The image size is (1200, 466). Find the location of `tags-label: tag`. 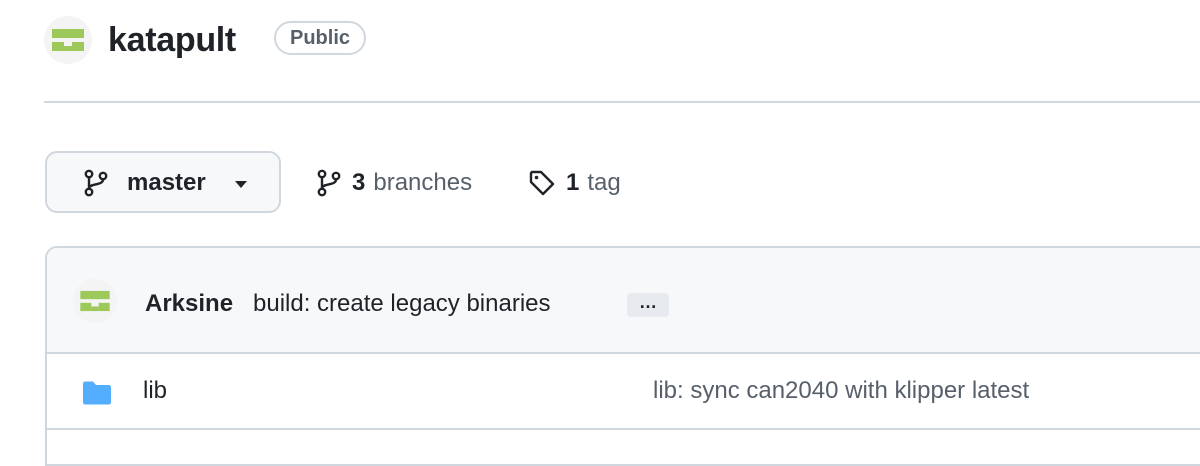

tags-label: tag is located at coordinates (604, 182).